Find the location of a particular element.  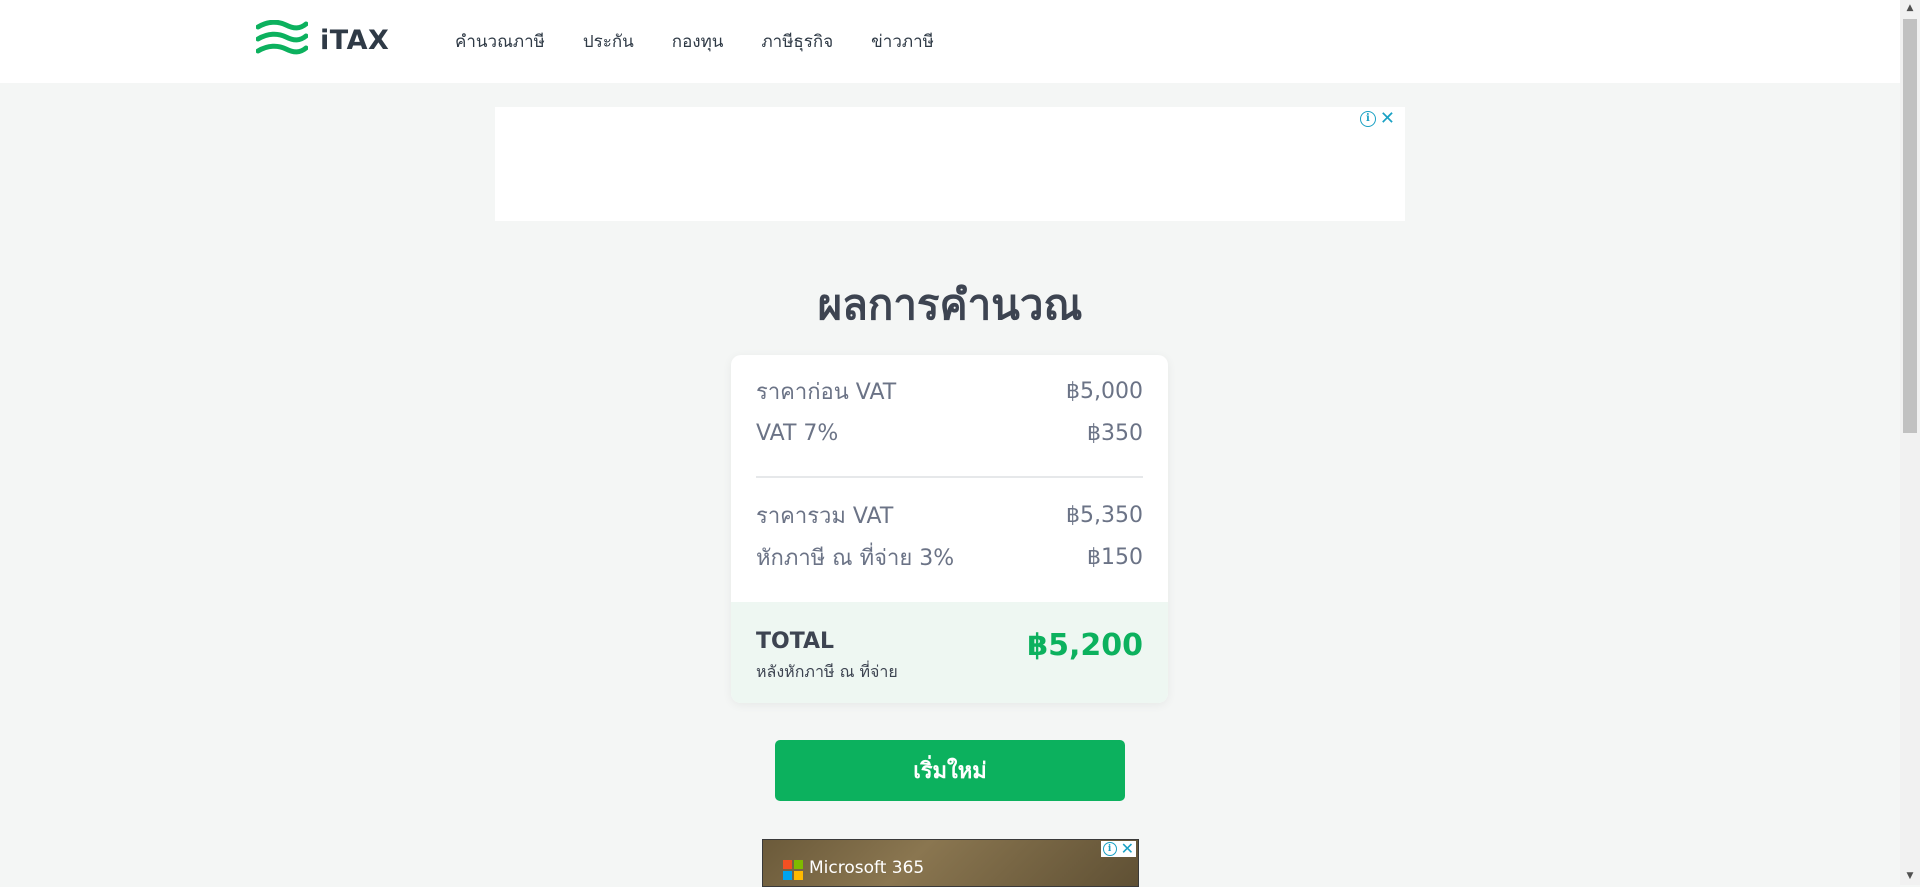

ad-brand-text: Microsoft 365 is located at coordinates (867, 868).